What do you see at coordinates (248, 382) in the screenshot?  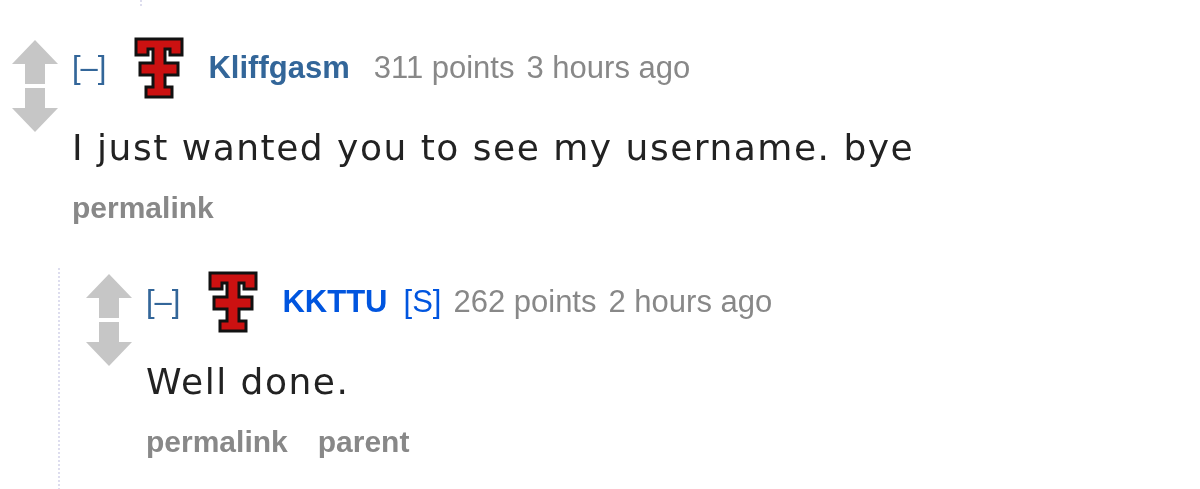 I see `comment-text: Well done.` at bounding box center [248, 382].